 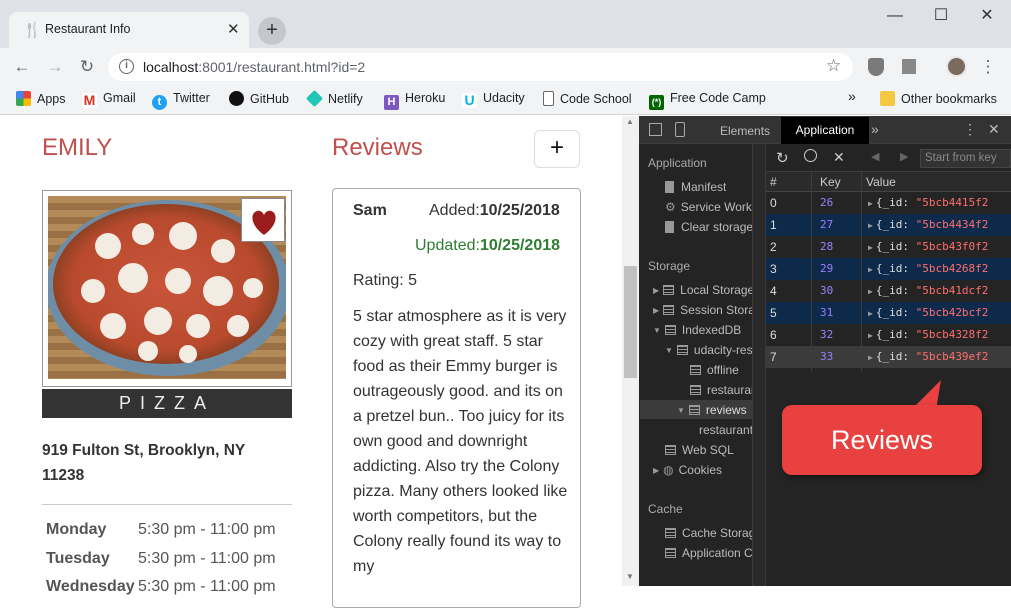 What do you see at coordinates (630, 322) in the screenshot?
I see `scrollbar-thumb` at bounding box center [630, 322].